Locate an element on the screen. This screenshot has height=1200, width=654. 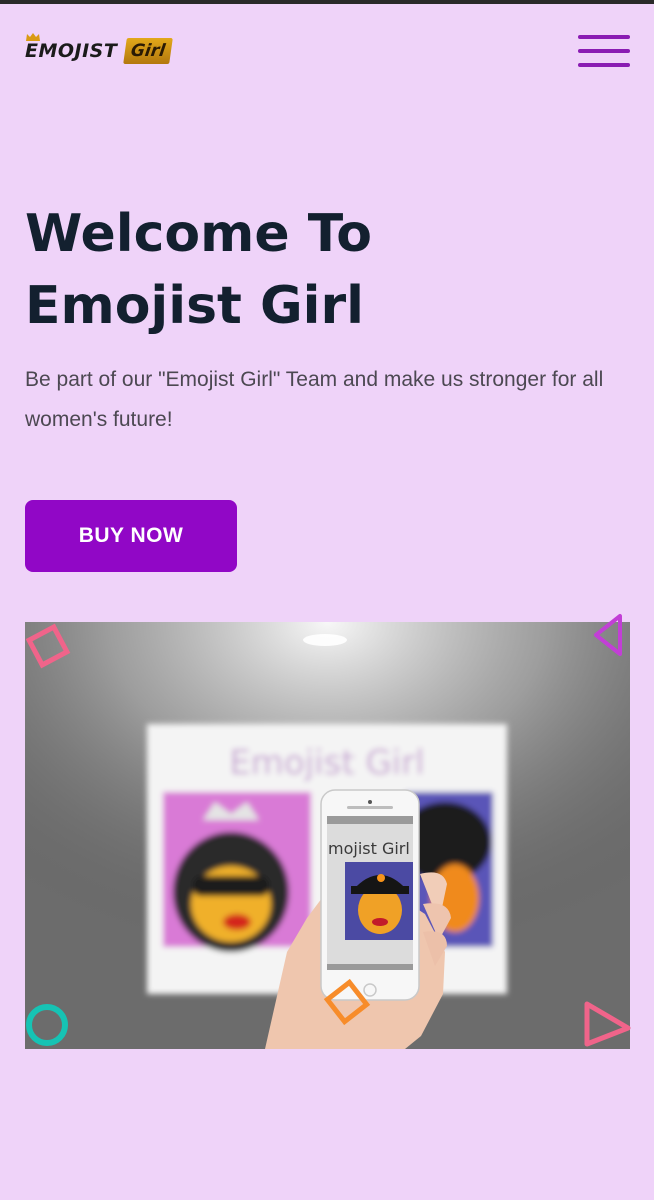
hero-title-line1: Welcome To is located at coordinates (198, 234).